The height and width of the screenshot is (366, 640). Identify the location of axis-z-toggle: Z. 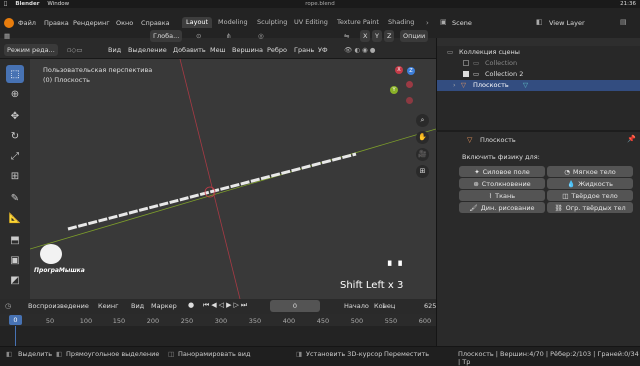
(389, 36).